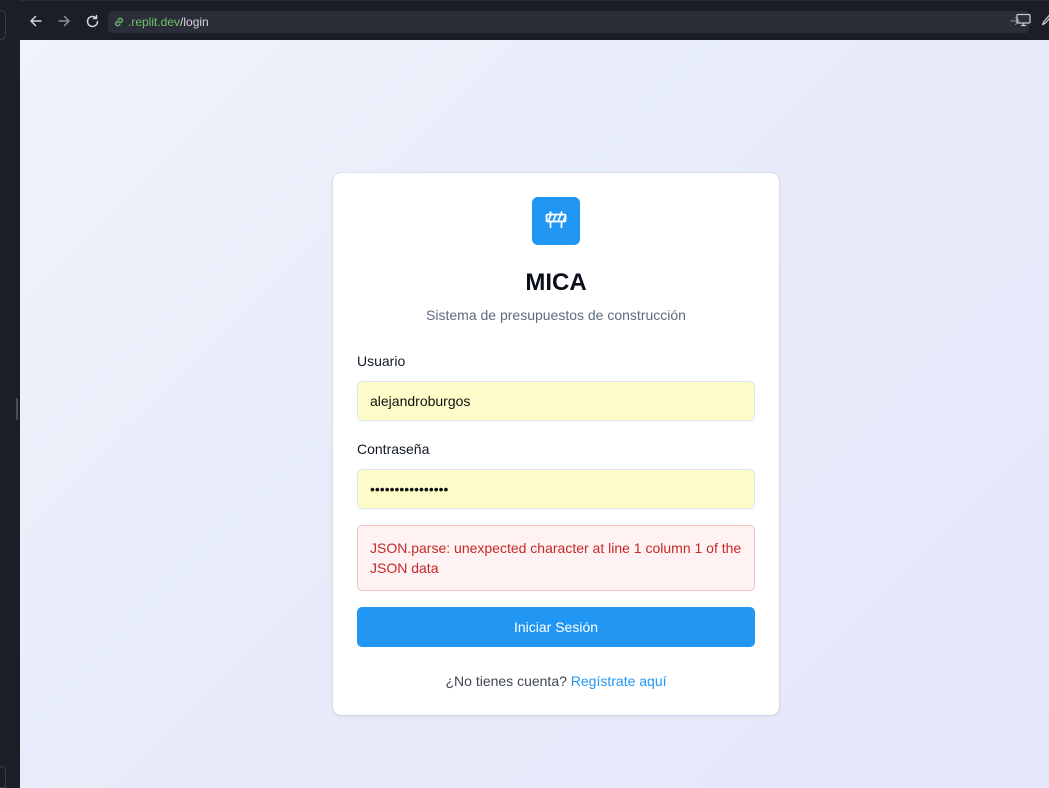 The height and width of the screenshot is (788, 1049). Describe the element at coordinates (154, 22) in the screenshot. I see `url-domain: .replit.dev` at that location.